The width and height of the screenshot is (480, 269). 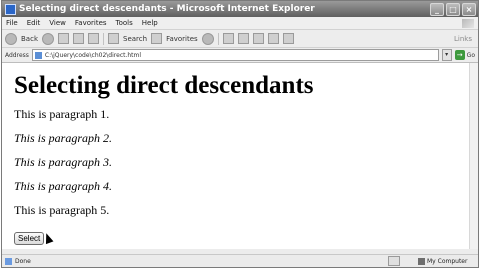 What do you see at coordinates (8, 261) in the screenshot?
I see `page-done-icon` at bounding box center [8, 261].